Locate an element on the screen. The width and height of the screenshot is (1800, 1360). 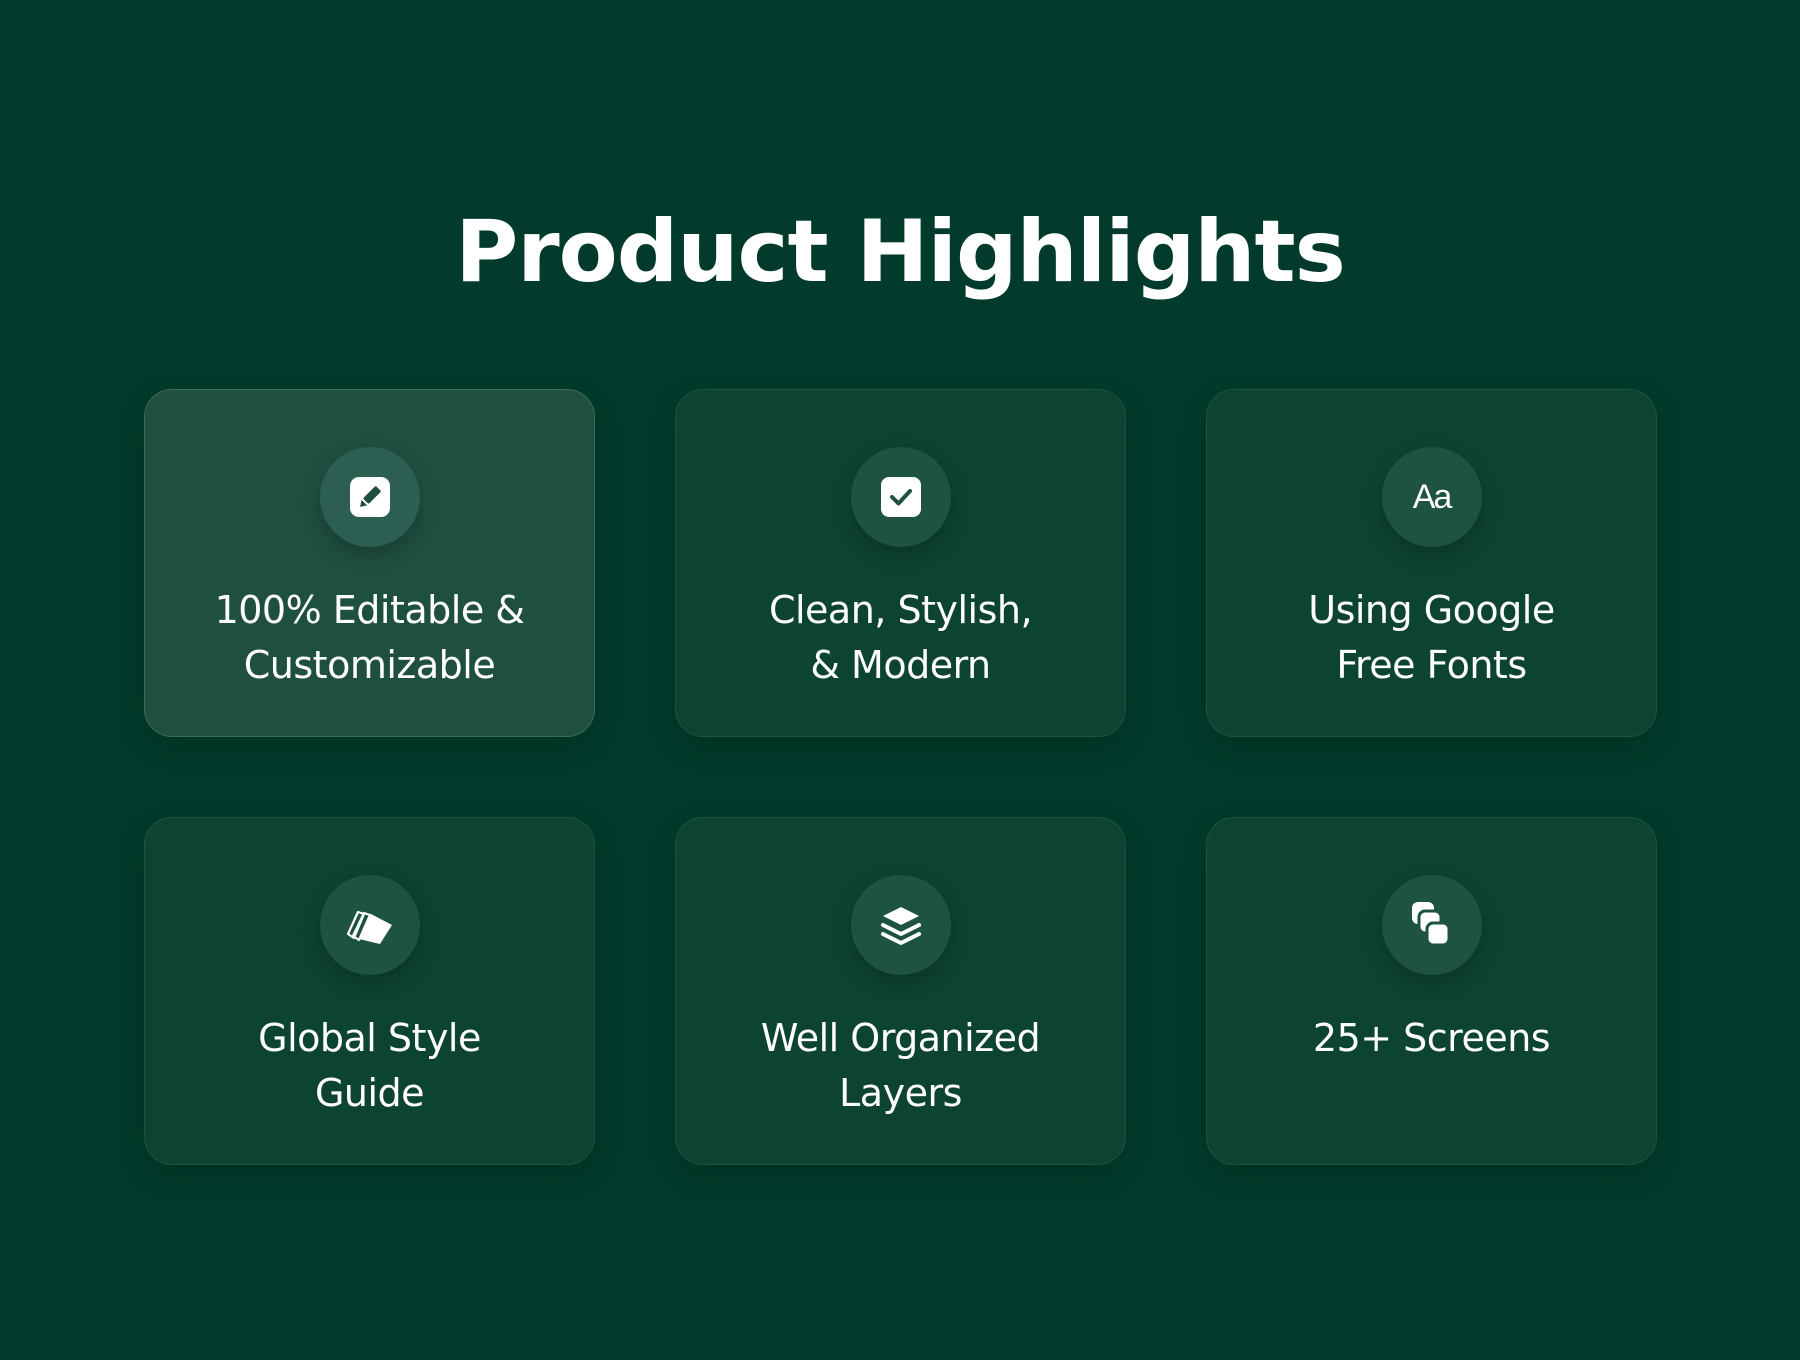
highlight-label: 100% Editable & Customizable is located at coordinates (370, 638).